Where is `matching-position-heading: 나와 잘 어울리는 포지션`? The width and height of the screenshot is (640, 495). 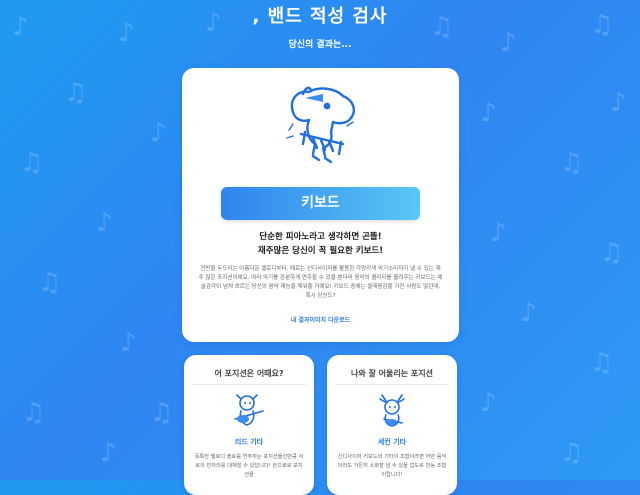 matching-position-heading: 나와 잘 어울리는 포지션 is located at coordinates (392, 373).